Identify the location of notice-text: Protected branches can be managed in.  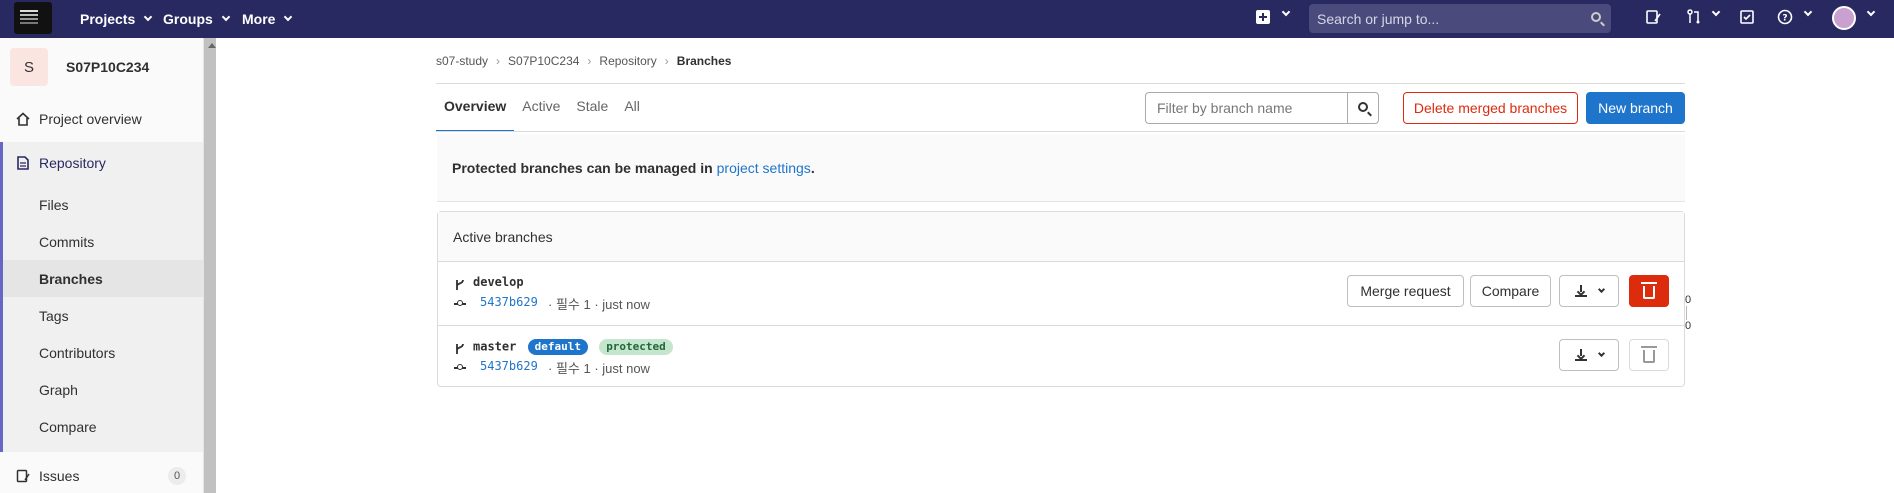
(582, 167).